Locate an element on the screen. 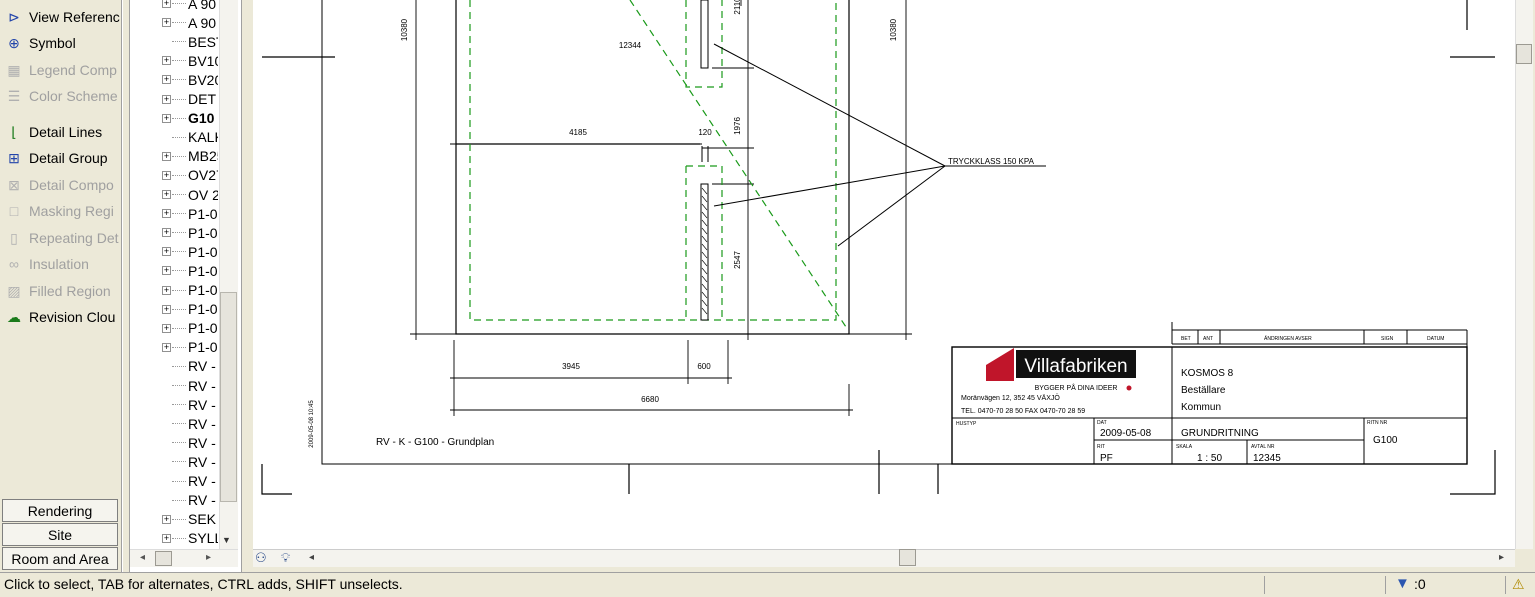 The width and height of the screenshot is (1535, 597). browser-item-label: BV10 is located at coordinates (203, 60).